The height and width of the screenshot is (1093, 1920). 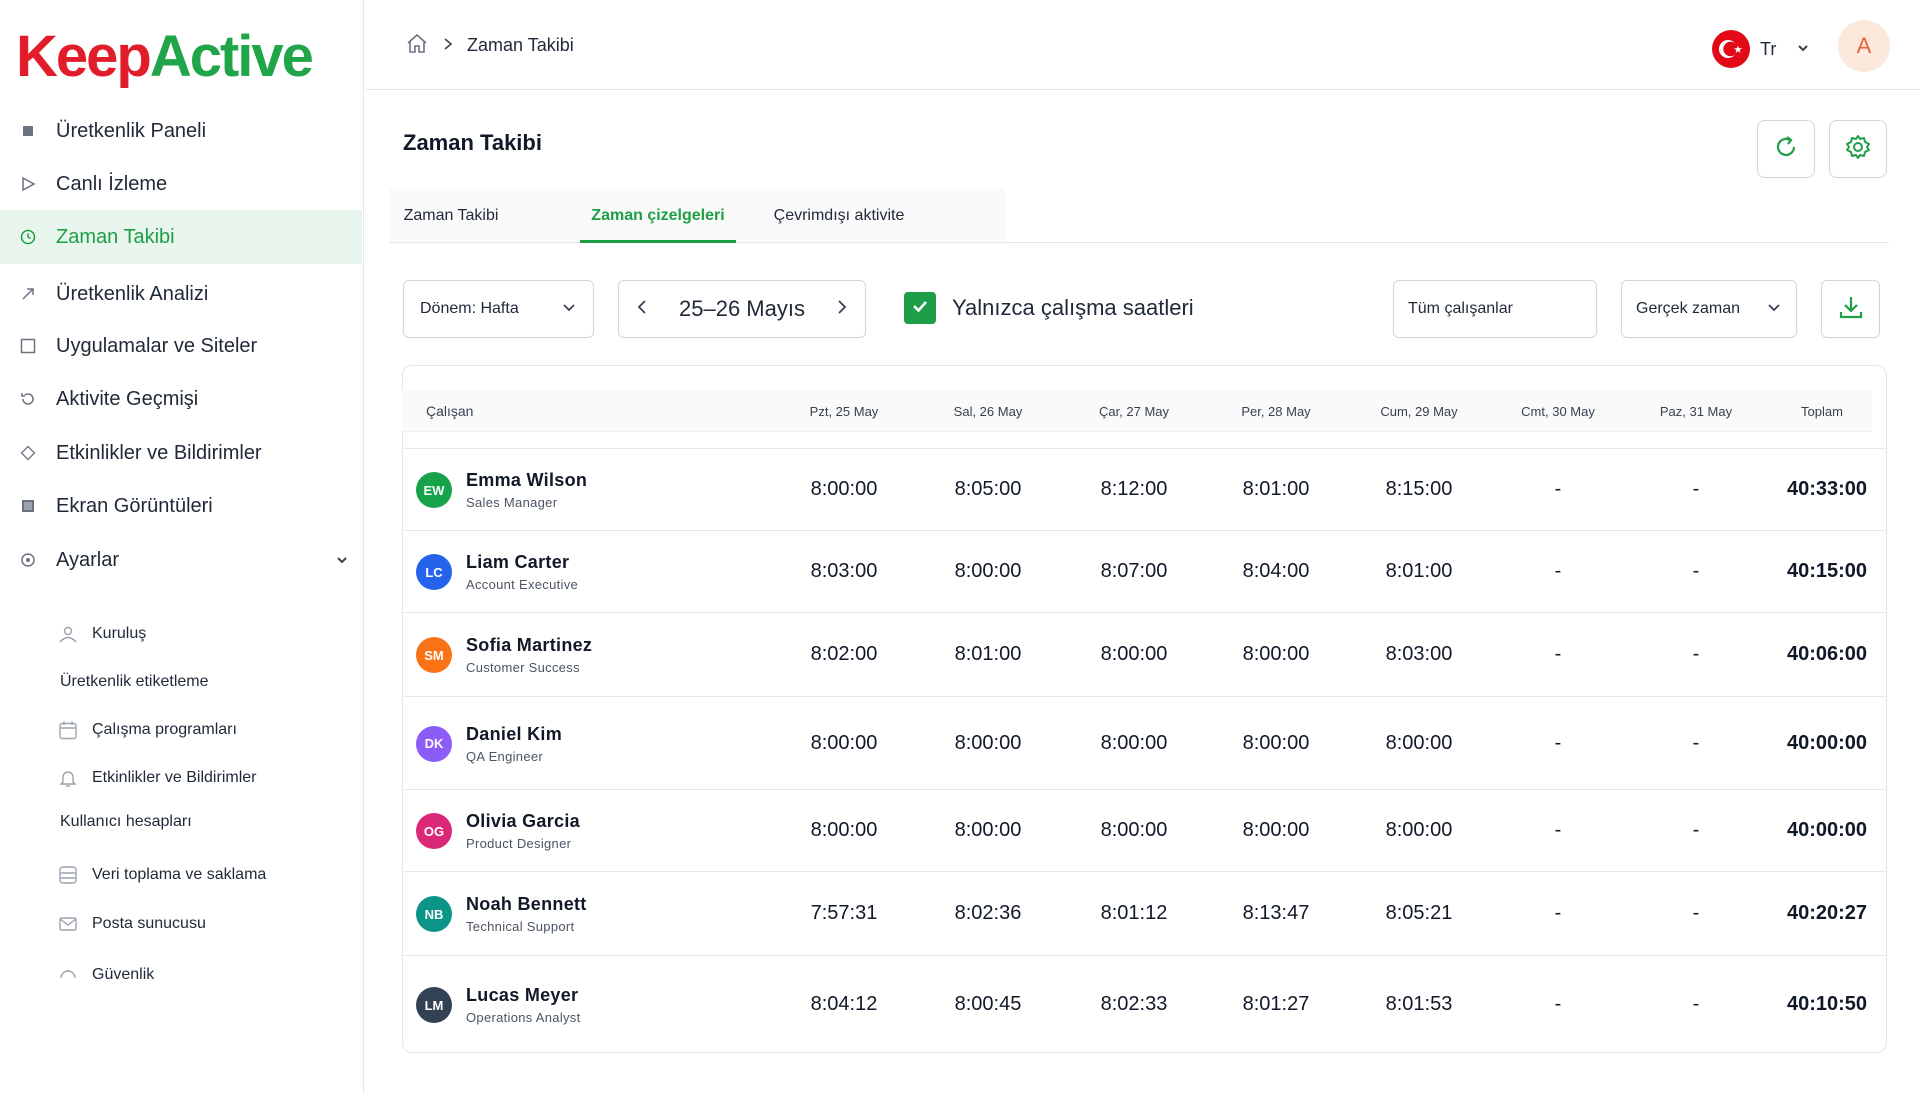 What do you see at coordinates (451, 216) in the screenshot?
I see `tab-time-tracking: Zaman Takibi` at bounding box center [451, 216].